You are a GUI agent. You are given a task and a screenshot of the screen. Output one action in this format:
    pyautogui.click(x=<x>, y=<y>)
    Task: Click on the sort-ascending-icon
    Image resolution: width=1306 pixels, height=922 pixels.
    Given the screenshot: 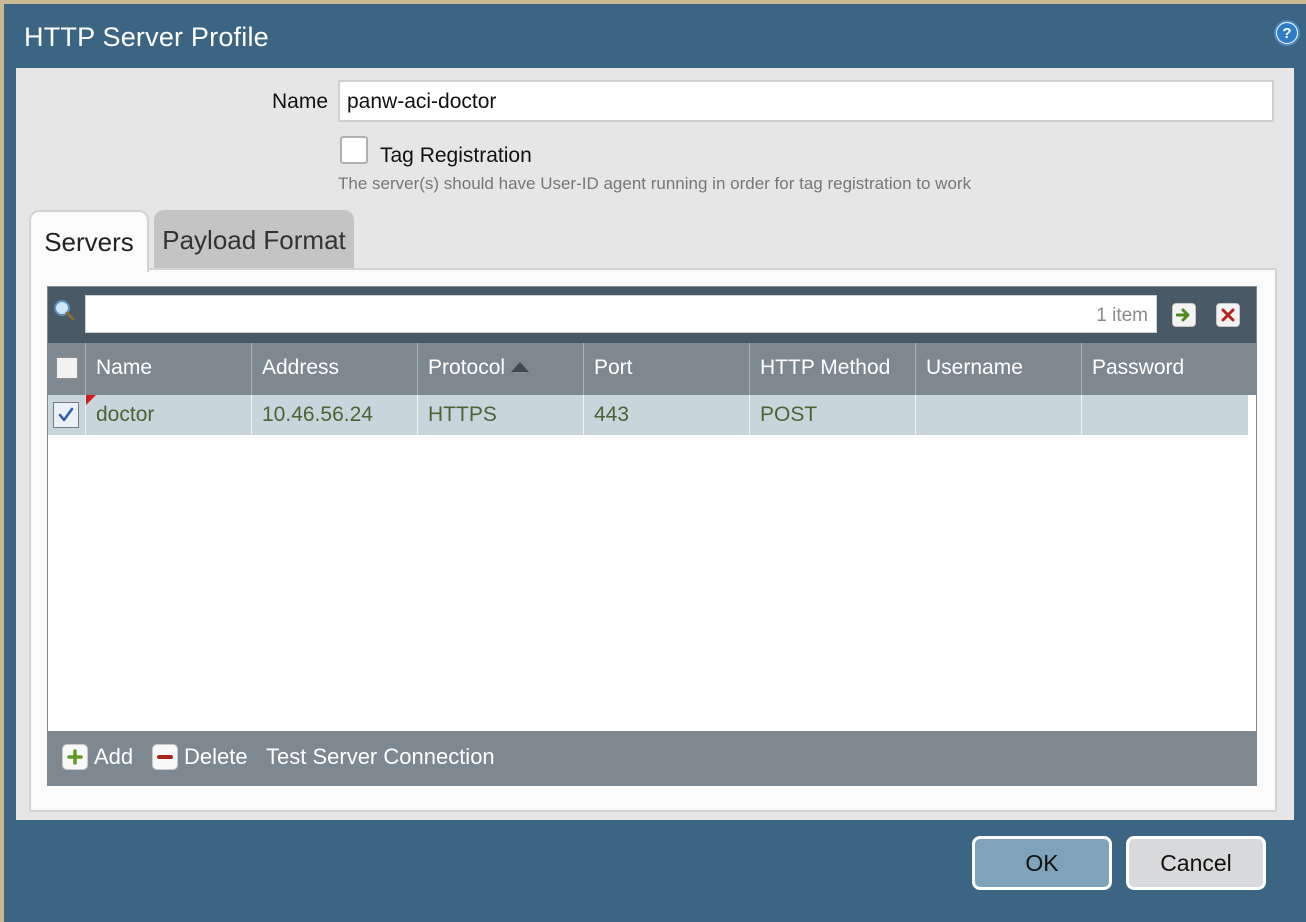 What is the action you would take?
    pyautogui.click(x=520, y=367)
    